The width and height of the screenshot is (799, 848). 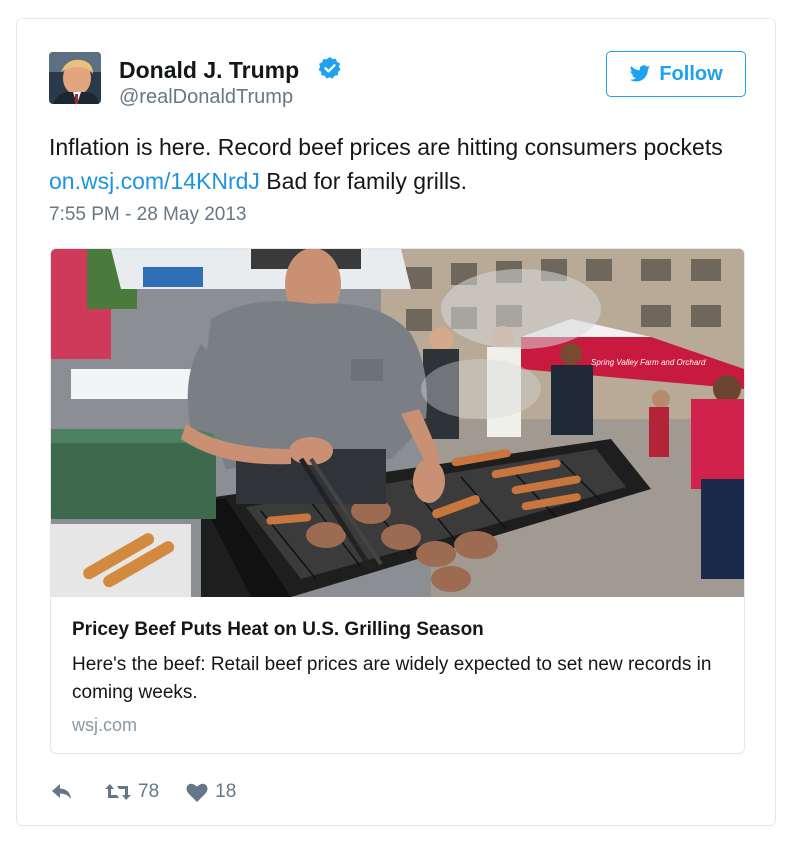 What do you see at coordinates (330, 68) in the screenshot?
I see `verified-badge-icon` at bounding box center [330, 68].